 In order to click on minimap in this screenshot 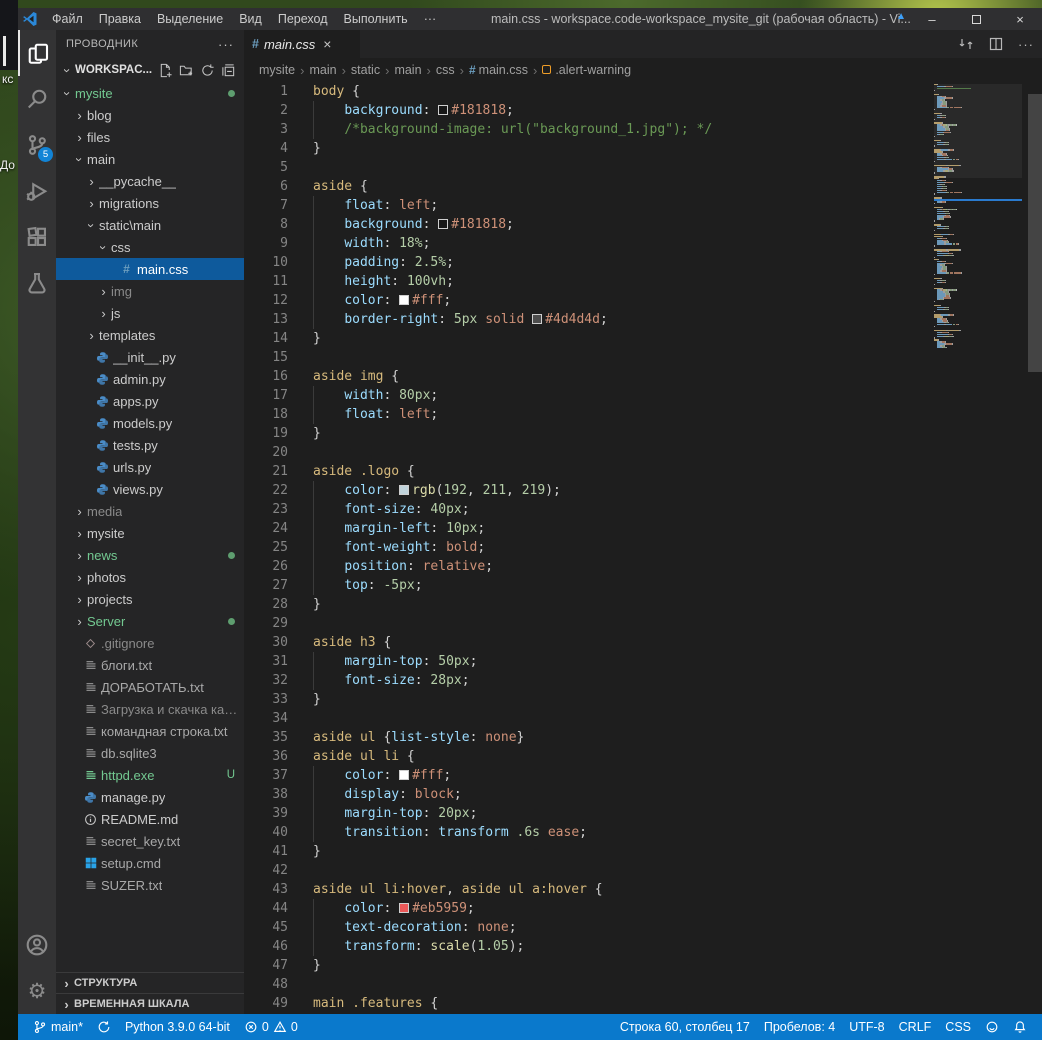, I will do `click(978, 269)`.